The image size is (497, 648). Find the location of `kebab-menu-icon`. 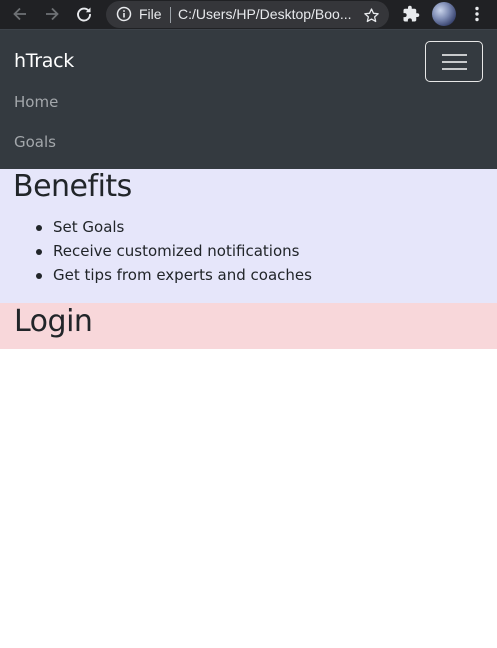

kebab-menu-icon is located at coordinates (477, 14).